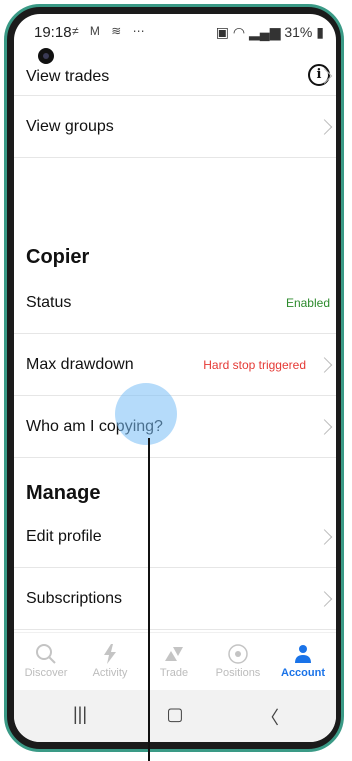 The height and width of the screenshot is (761, 352). I want to click on list-item-label: Subscriptions, so click(74, 598).